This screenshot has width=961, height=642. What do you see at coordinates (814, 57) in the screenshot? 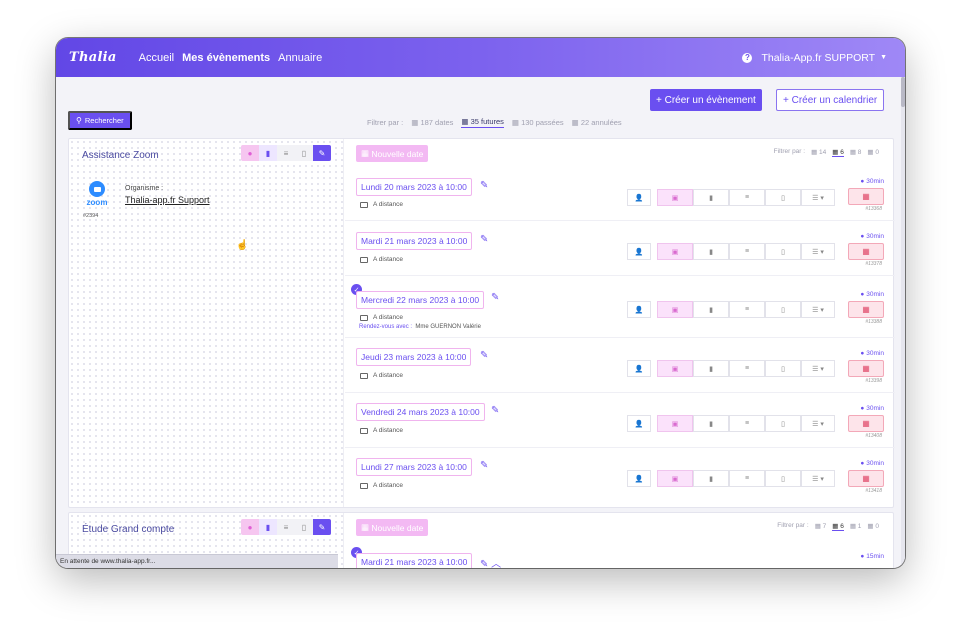
I see `account-menu: ? Thalia-App.fr SUPPORT ▼` at bounding box center [814, 57].